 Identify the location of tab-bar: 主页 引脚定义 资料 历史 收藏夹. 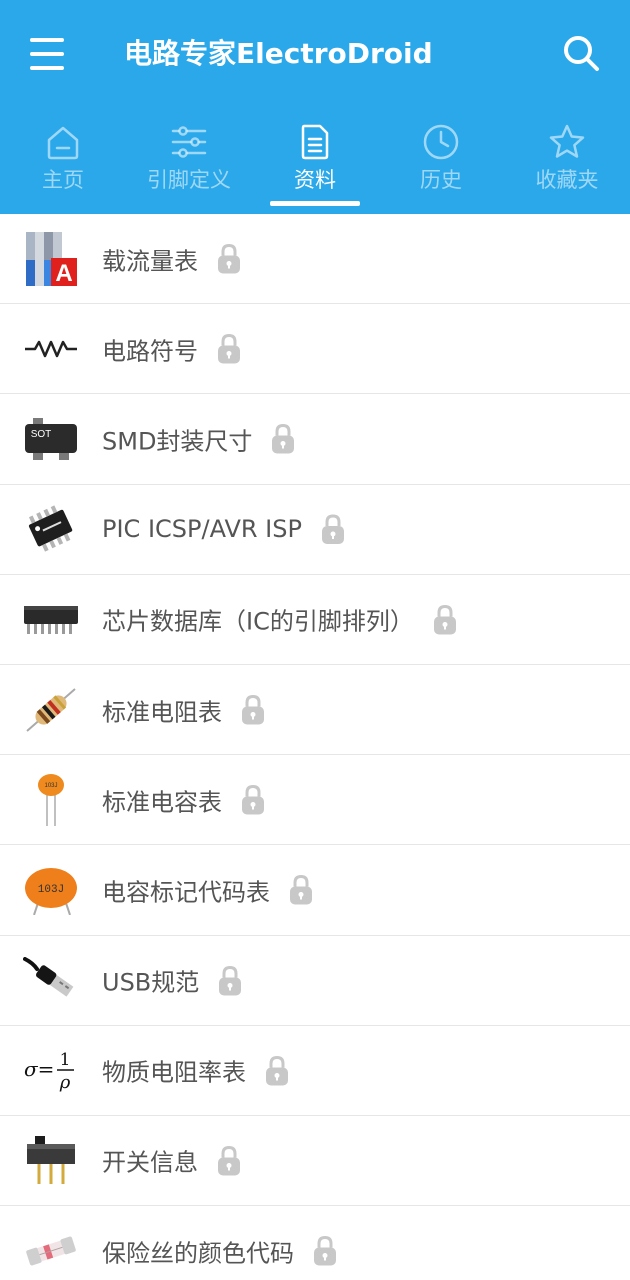
(315, 161).